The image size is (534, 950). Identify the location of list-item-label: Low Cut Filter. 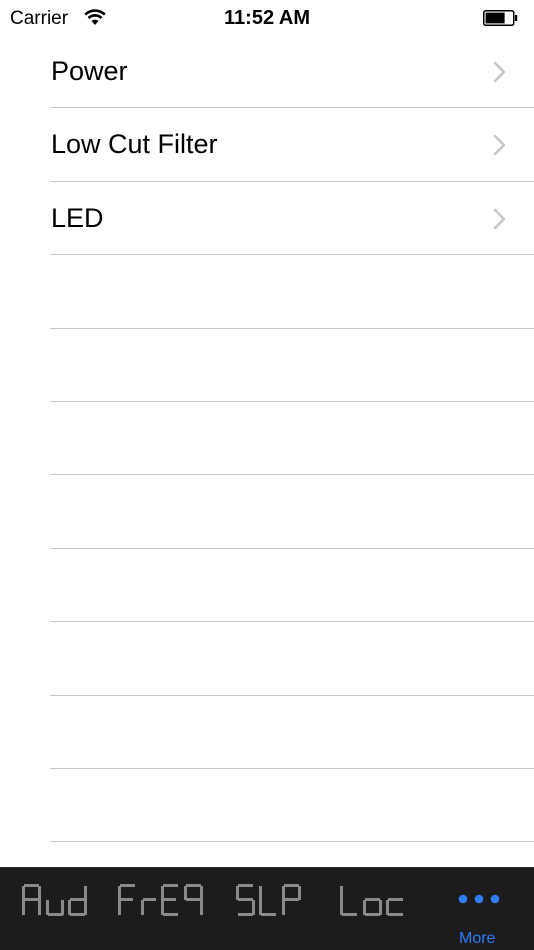
(134, 144).